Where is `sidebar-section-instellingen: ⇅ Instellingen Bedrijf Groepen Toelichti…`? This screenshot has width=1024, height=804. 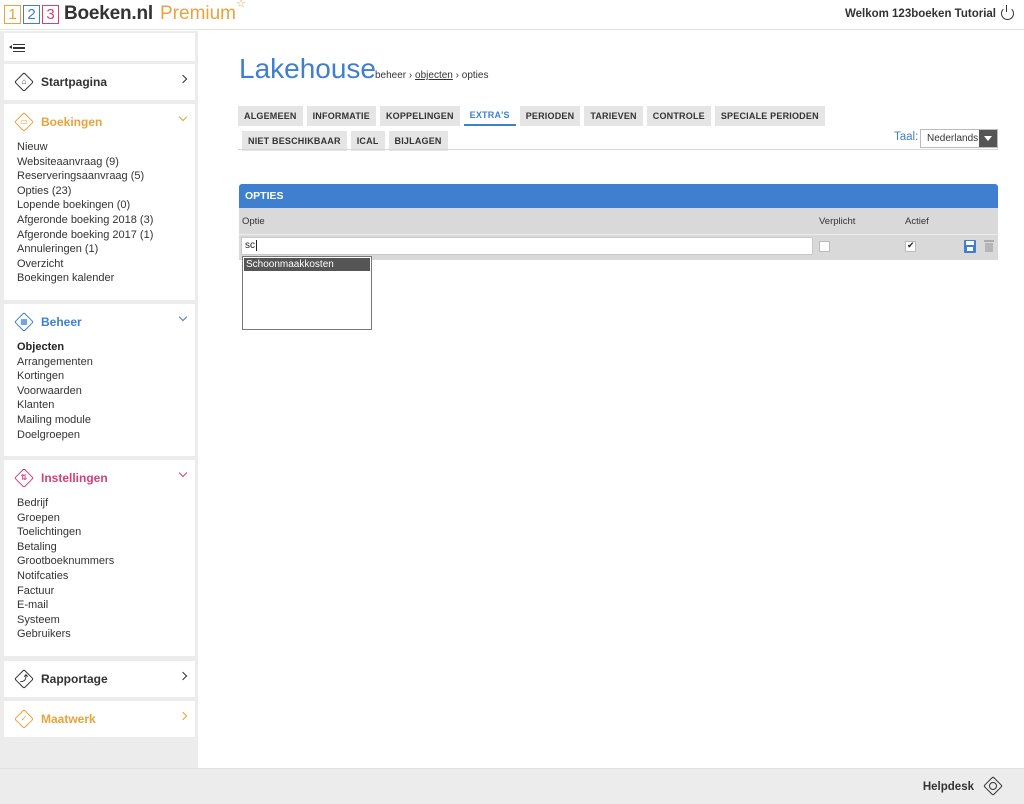
sidebar-section-instellingen: ⇅ Instellingen Bedrijf Groepen Toelichti… is located at coordinates (99, 558).